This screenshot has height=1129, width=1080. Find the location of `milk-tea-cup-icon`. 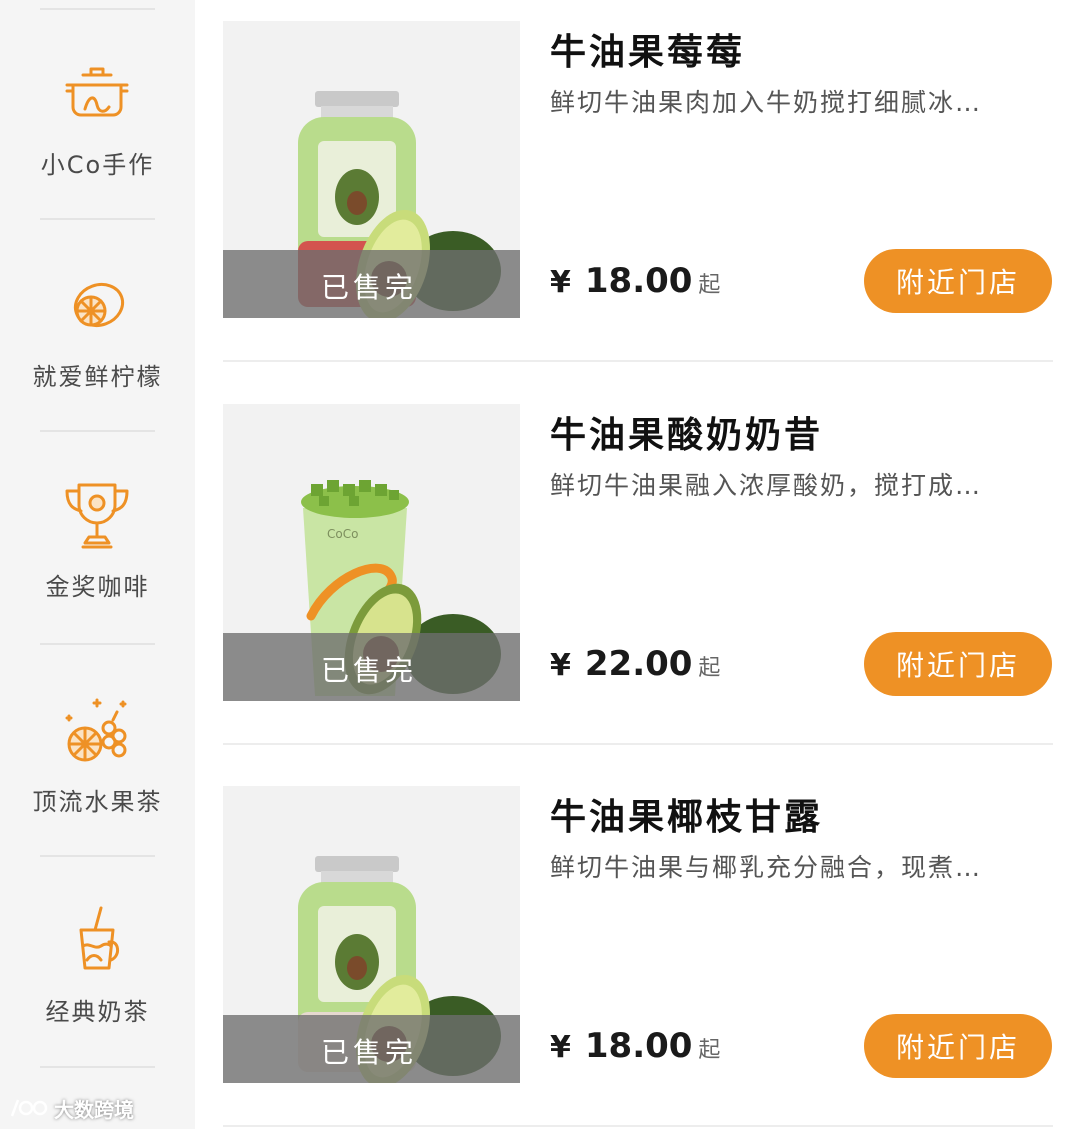

milk-tea-cup-icon is located at coordinates (97, 942).